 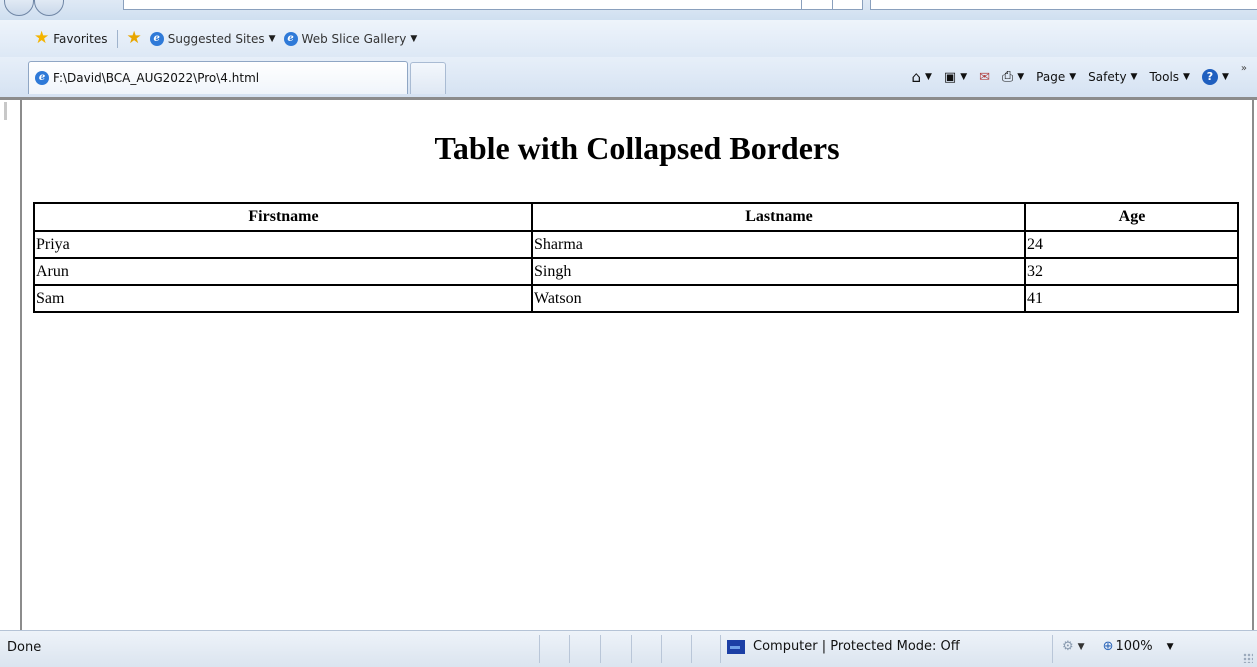 I want to click on table-header-row: Firstname Lastname Age, so click(x=636, y=217).